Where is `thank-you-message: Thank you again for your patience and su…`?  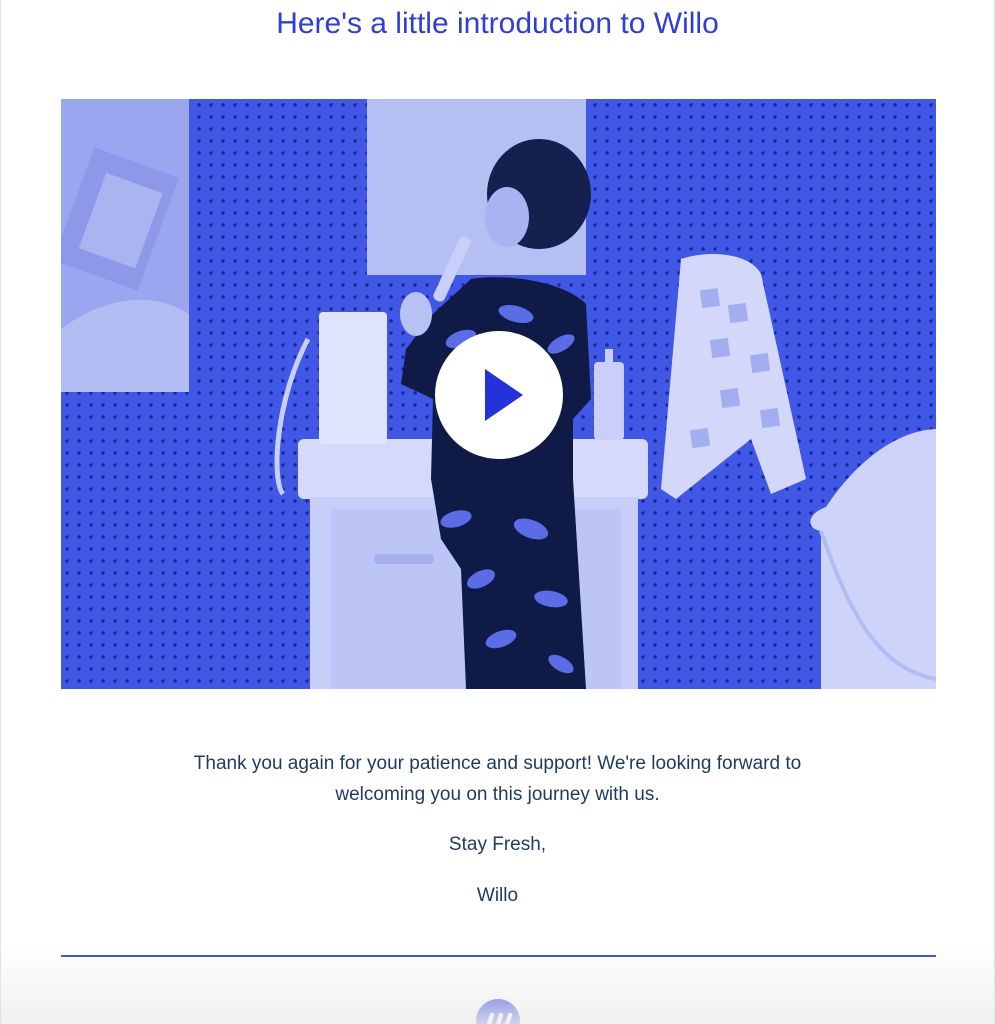
thank-you-message: Thank you again for your patience and su… is located at coordinates (497, 779).